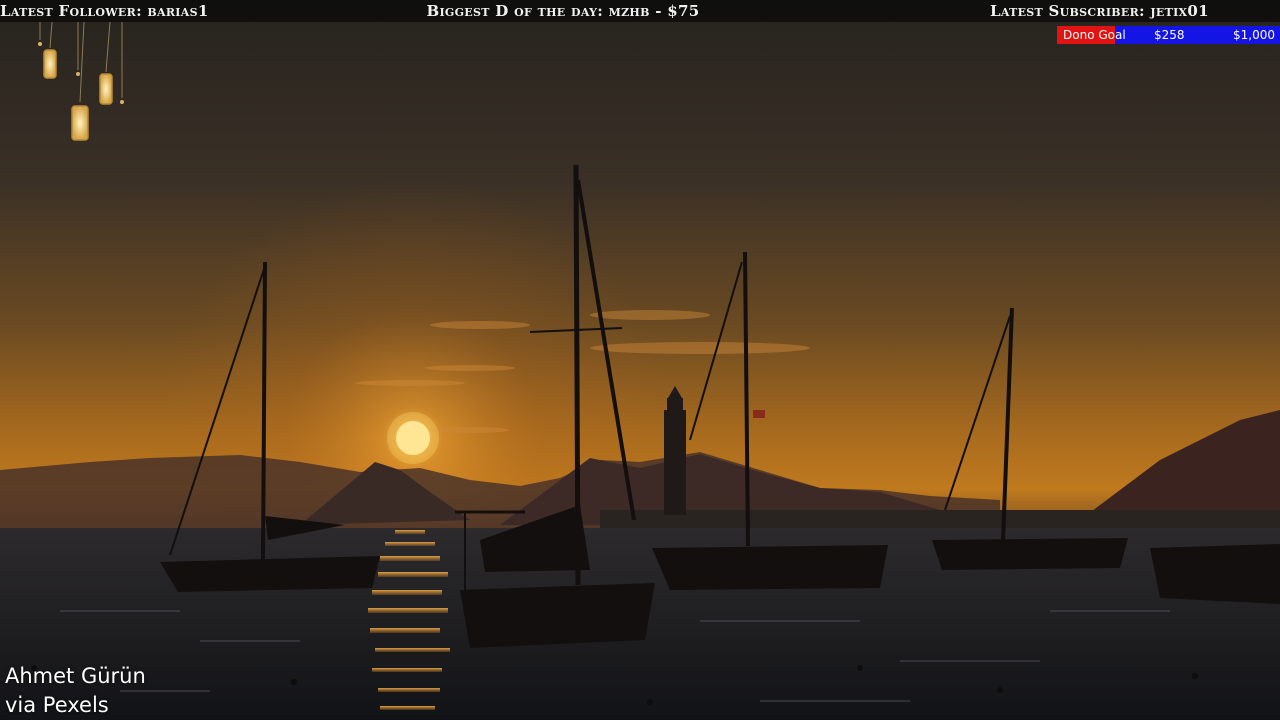 This screenshot has width=1280, height=720. Describe the element at coordinates (75, 676) in the screenshot. I see `photo-credit-author: Ahmet Gürün` at that location.